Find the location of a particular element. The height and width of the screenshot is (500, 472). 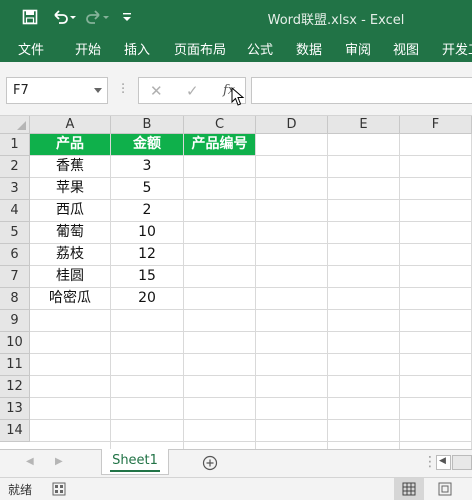

tab-file: 文件 is located at coordinates (31, 48).